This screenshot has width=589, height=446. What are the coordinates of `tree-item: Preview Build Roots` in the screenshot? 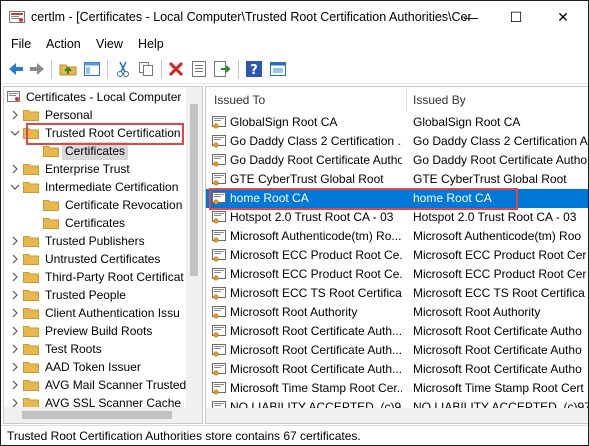 It's located at (95, 331).